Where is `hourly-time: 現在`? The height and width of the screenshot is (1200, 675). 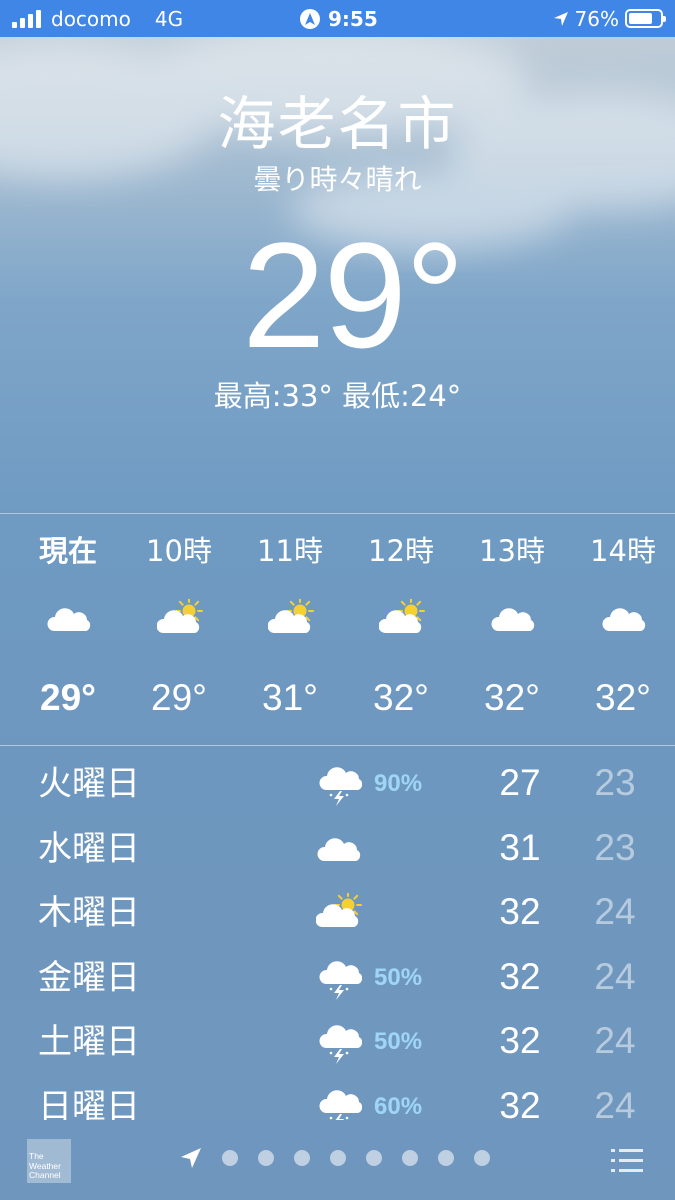
hourly-time: 現在 is located at coordinates (67, 551).